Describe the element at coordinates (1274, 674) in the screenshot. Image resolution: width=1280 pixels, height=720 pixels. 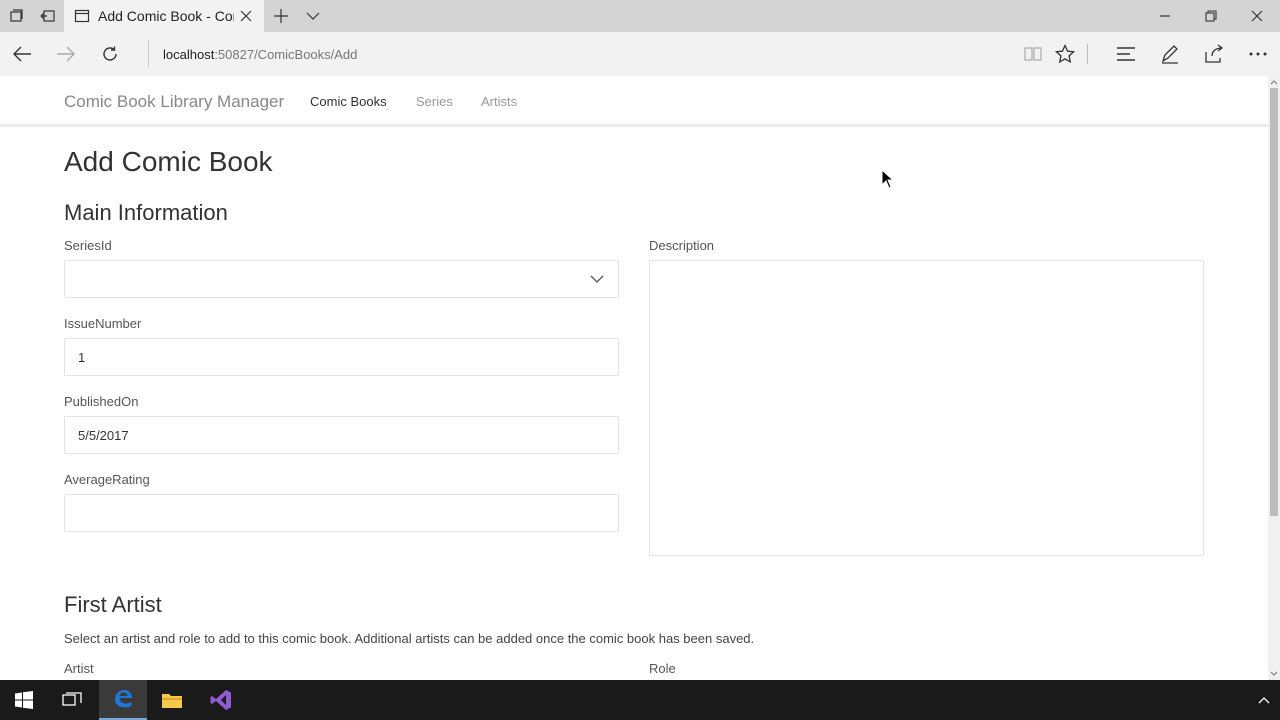
I see `scroll-down-icon` at that location.